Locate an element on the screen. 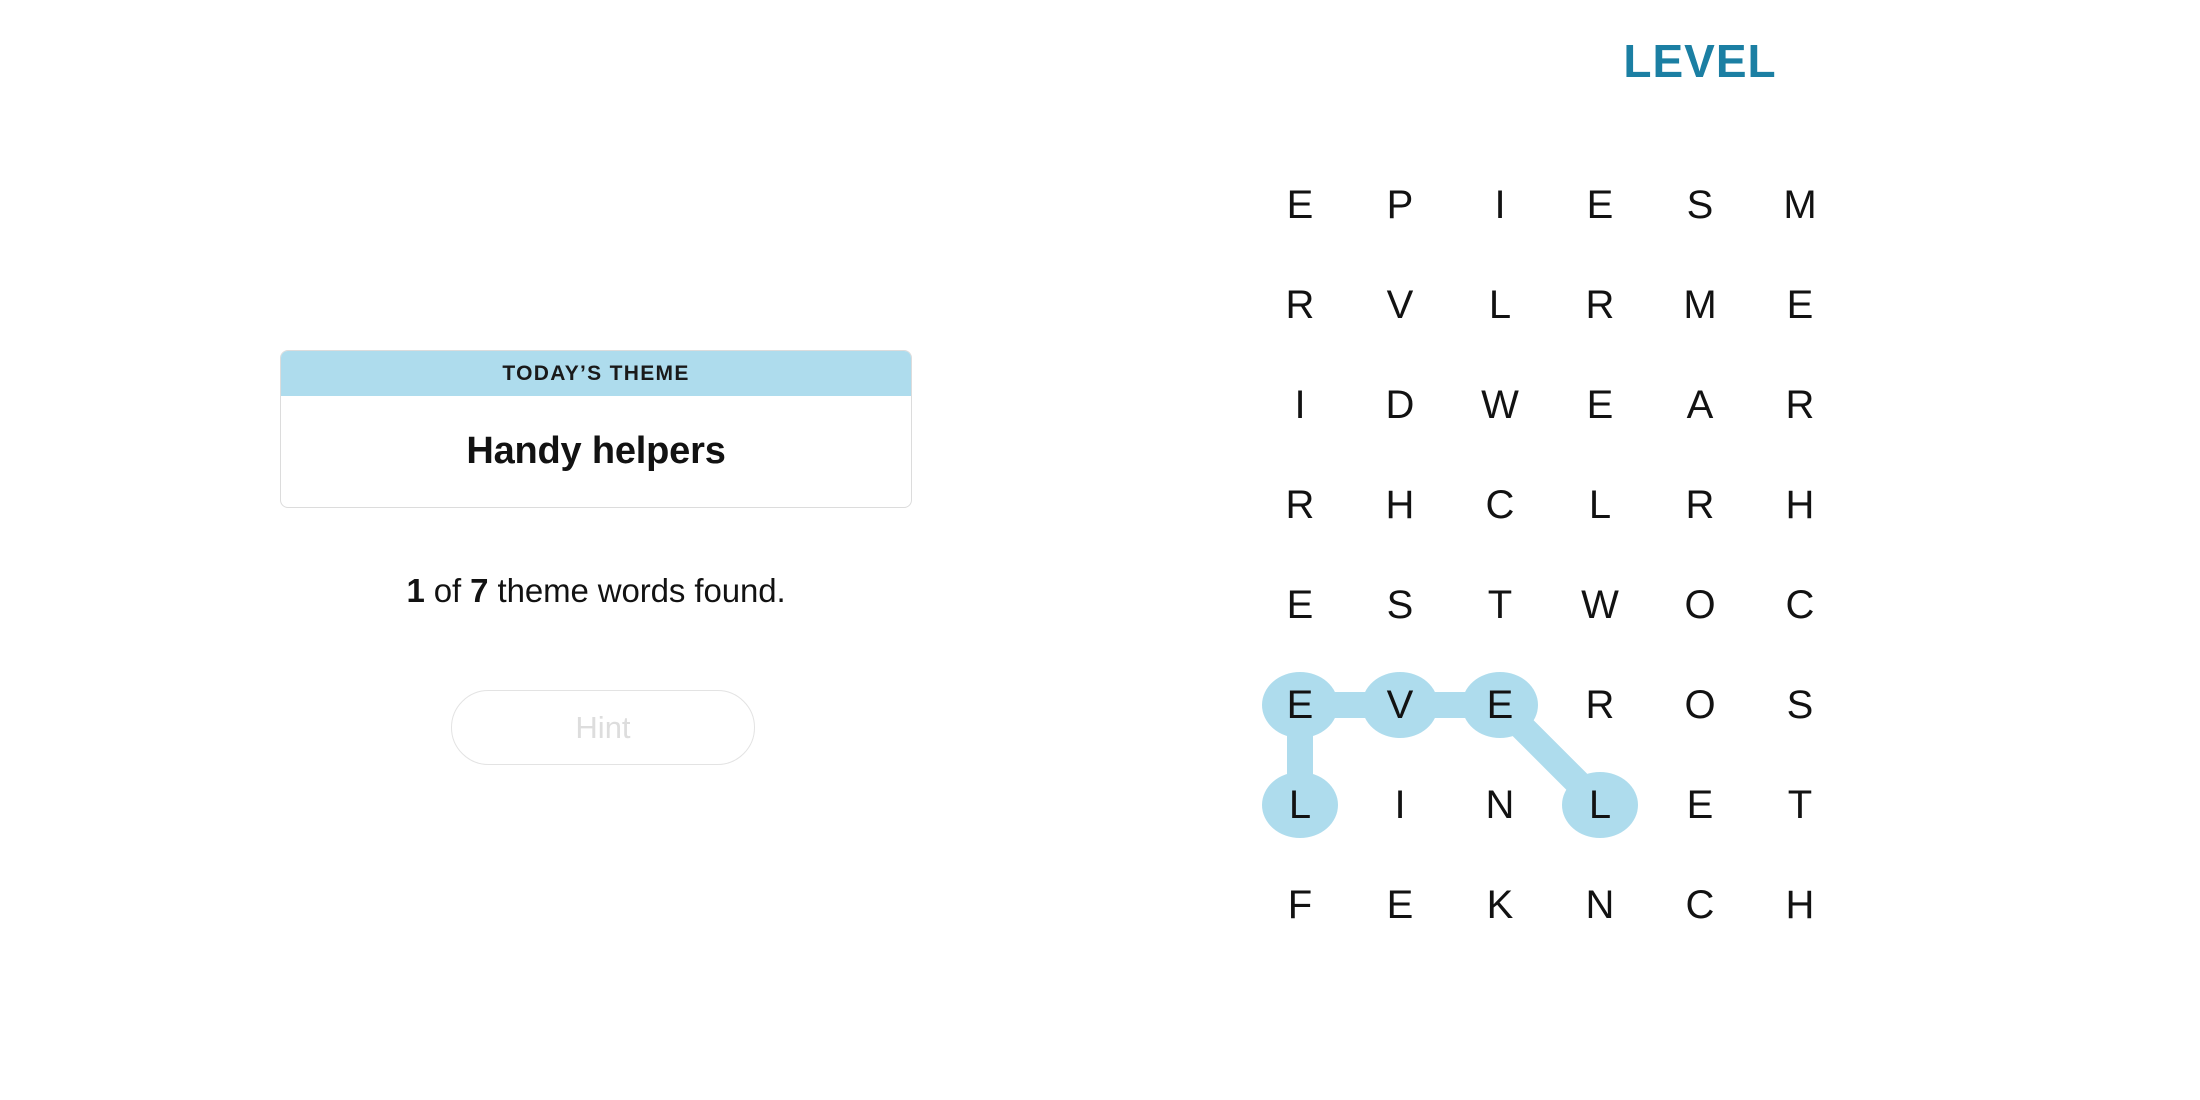  theme-card-header-label: TODAY’S THEME is located at coordinates (596, 373).